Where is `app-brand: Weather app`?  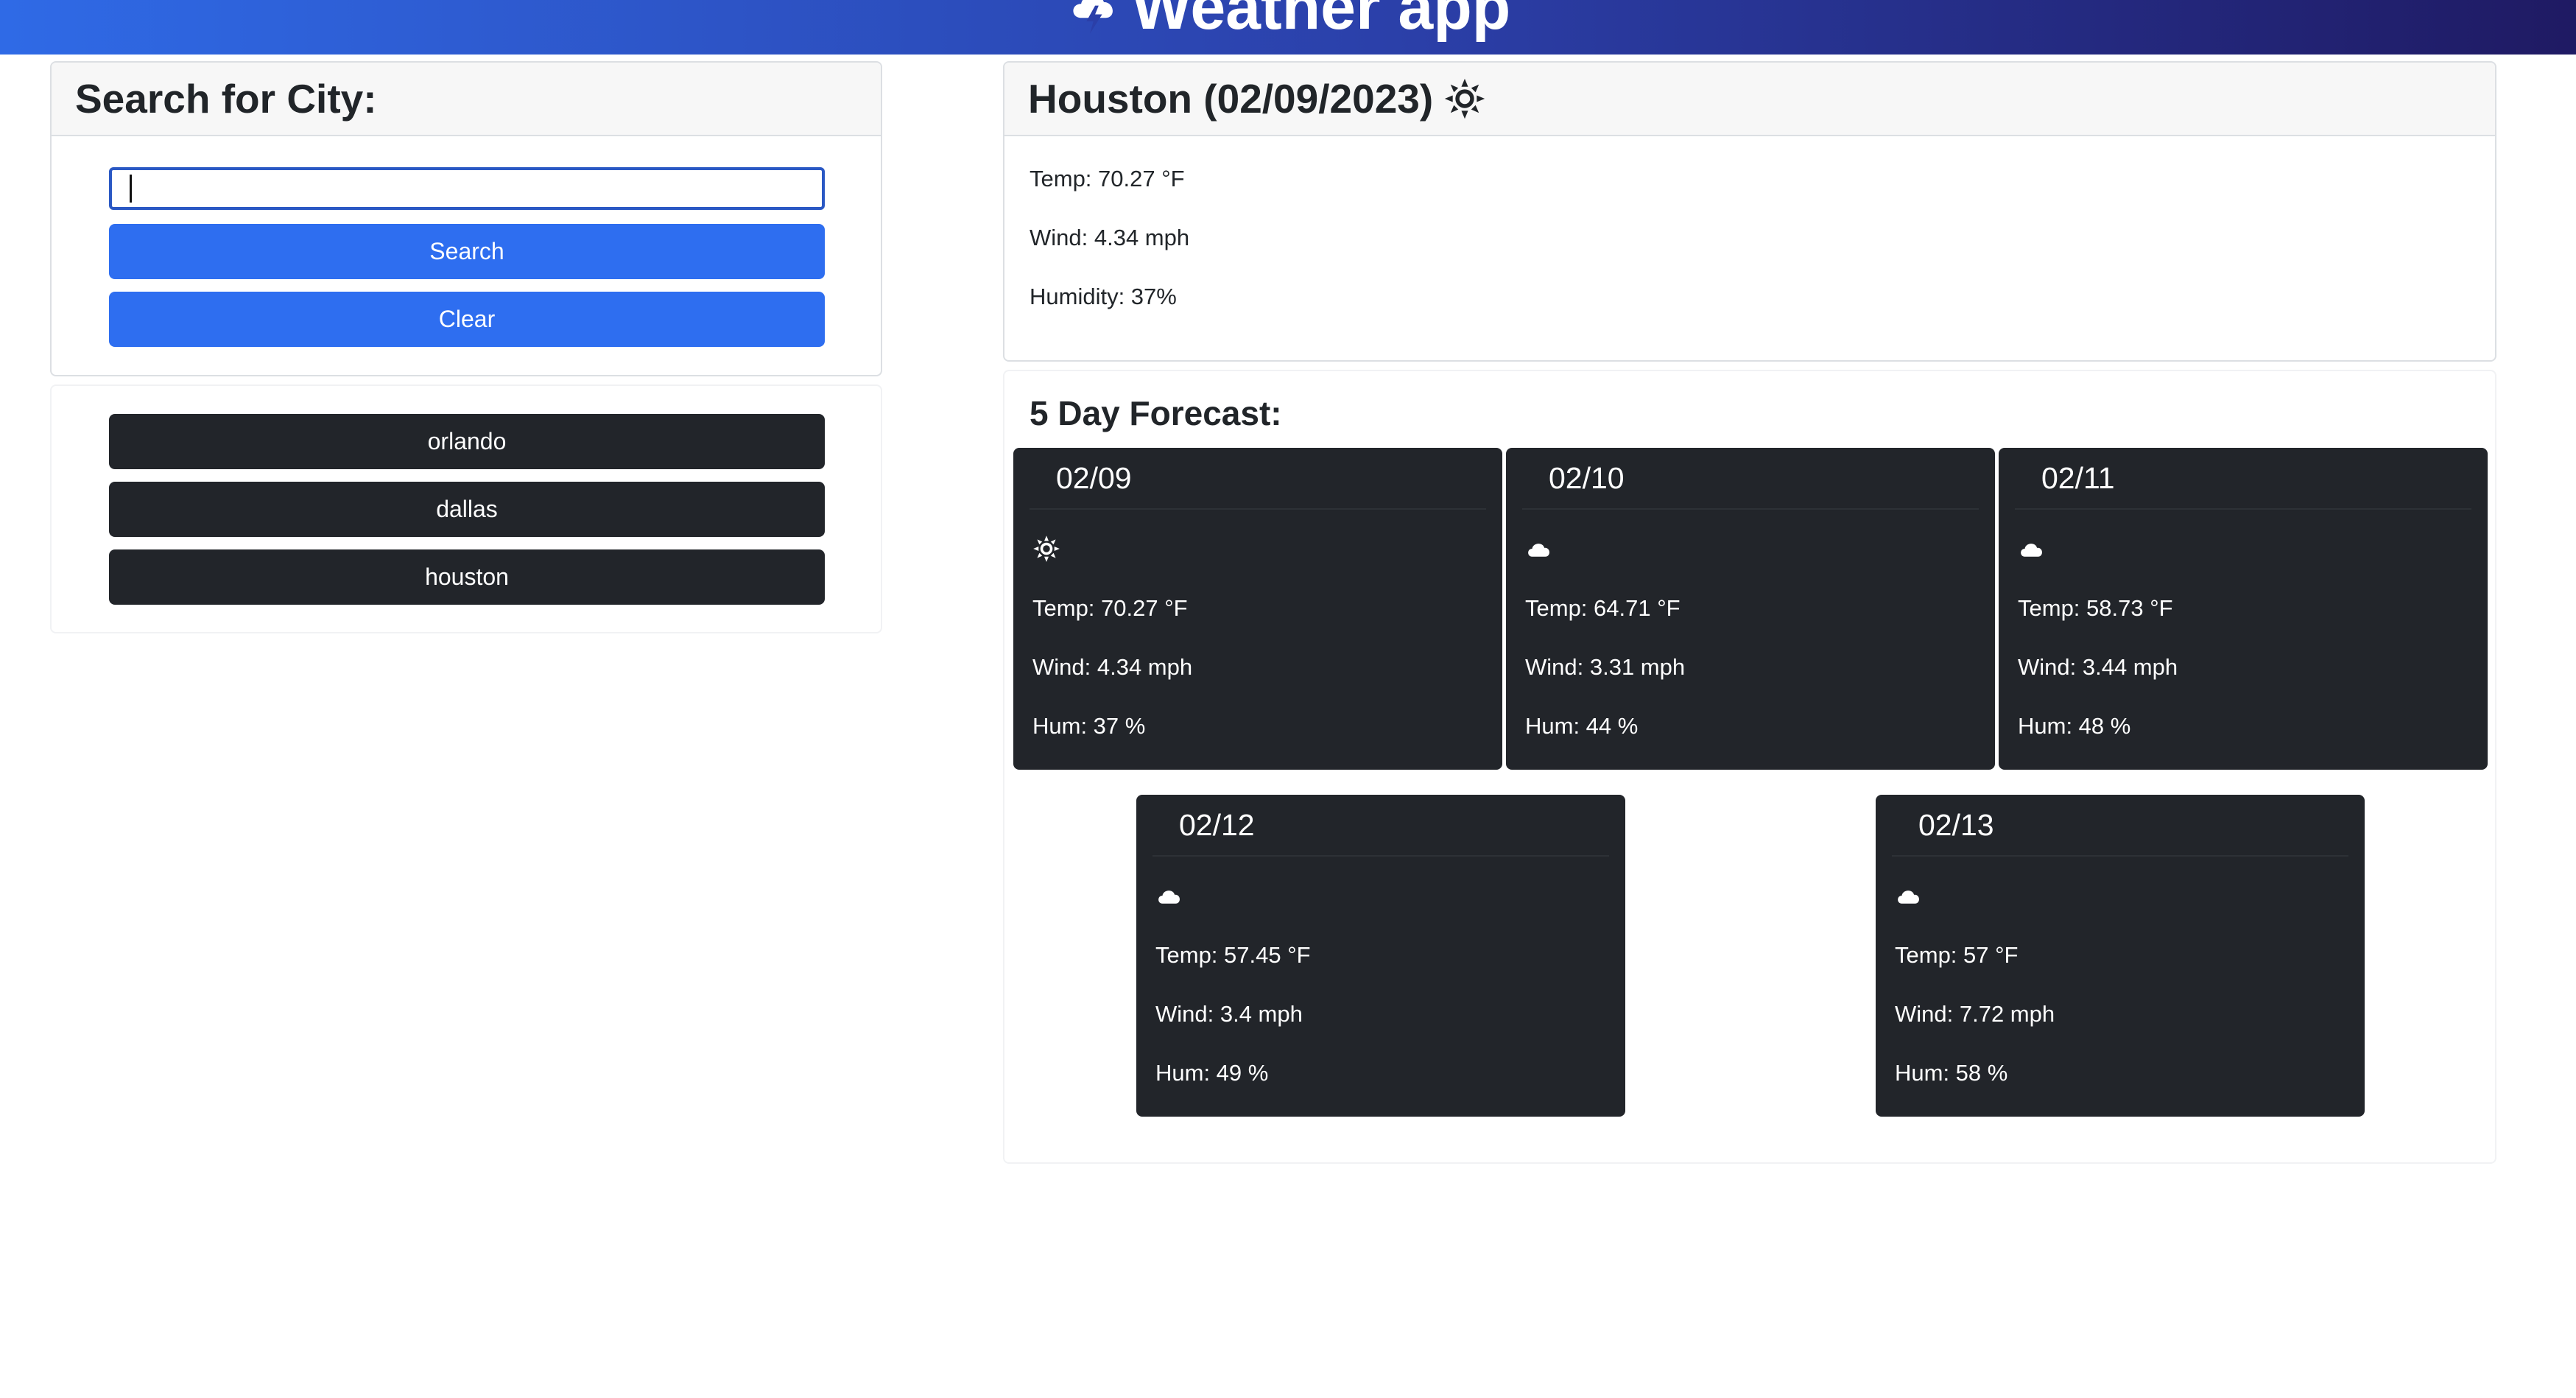
app-brand: Weather app is located at coordinates (1288, 22).